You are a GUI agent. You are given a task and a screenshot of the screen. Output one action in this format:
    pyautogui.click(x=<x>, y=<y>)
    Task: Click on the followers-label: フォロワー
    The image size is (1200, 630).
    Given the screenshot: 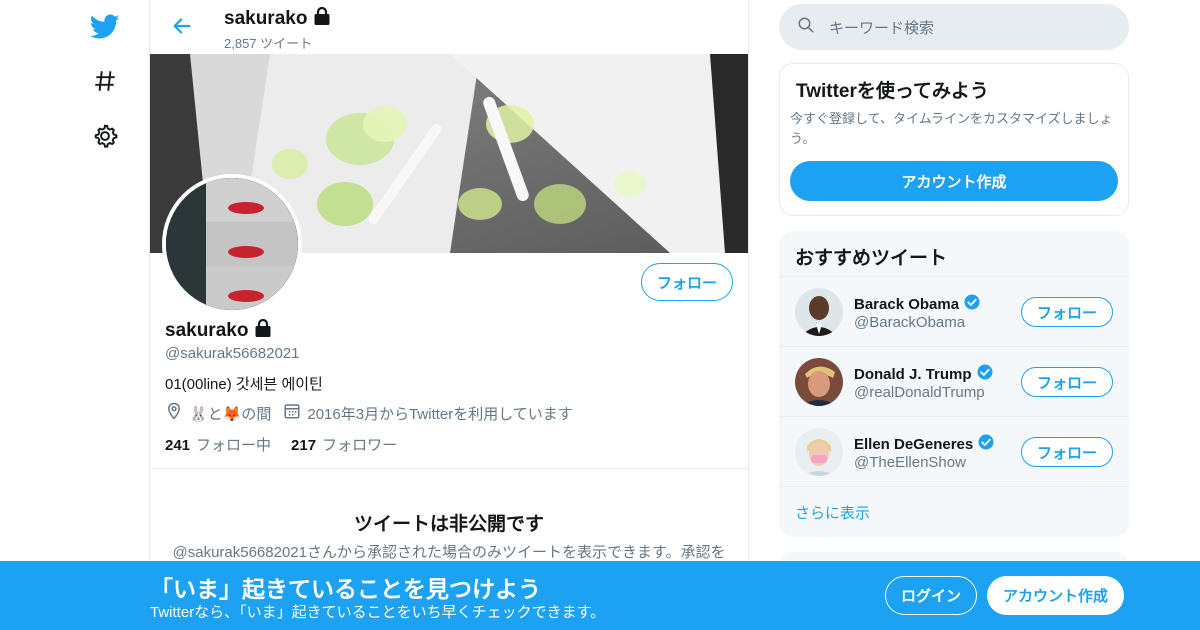 What is the action you would take?
    pyautogui.click(x=360, y=445)
    